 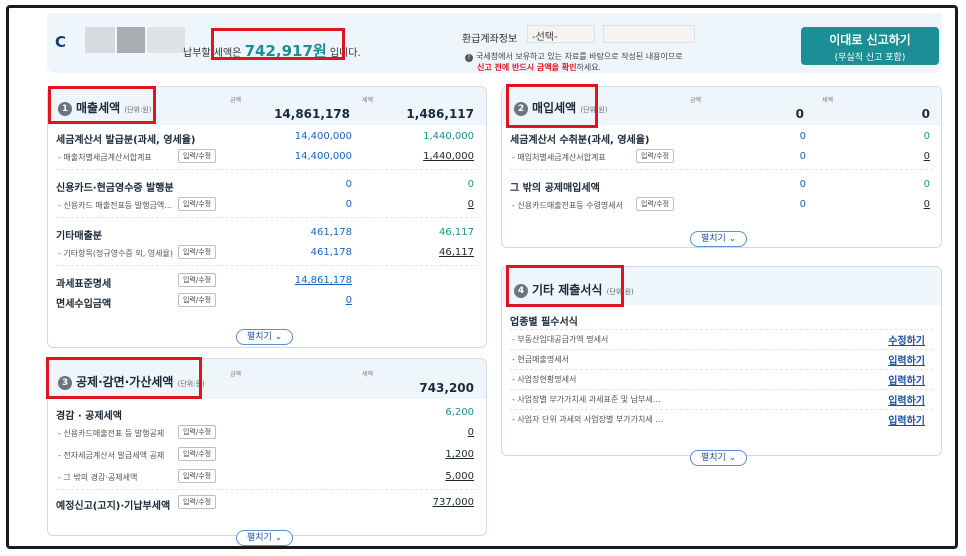 What do you see at coordinates (799, 114) in the screenshot?
I see `purchase-total-amount: 0` at bounding box center [799, 114].